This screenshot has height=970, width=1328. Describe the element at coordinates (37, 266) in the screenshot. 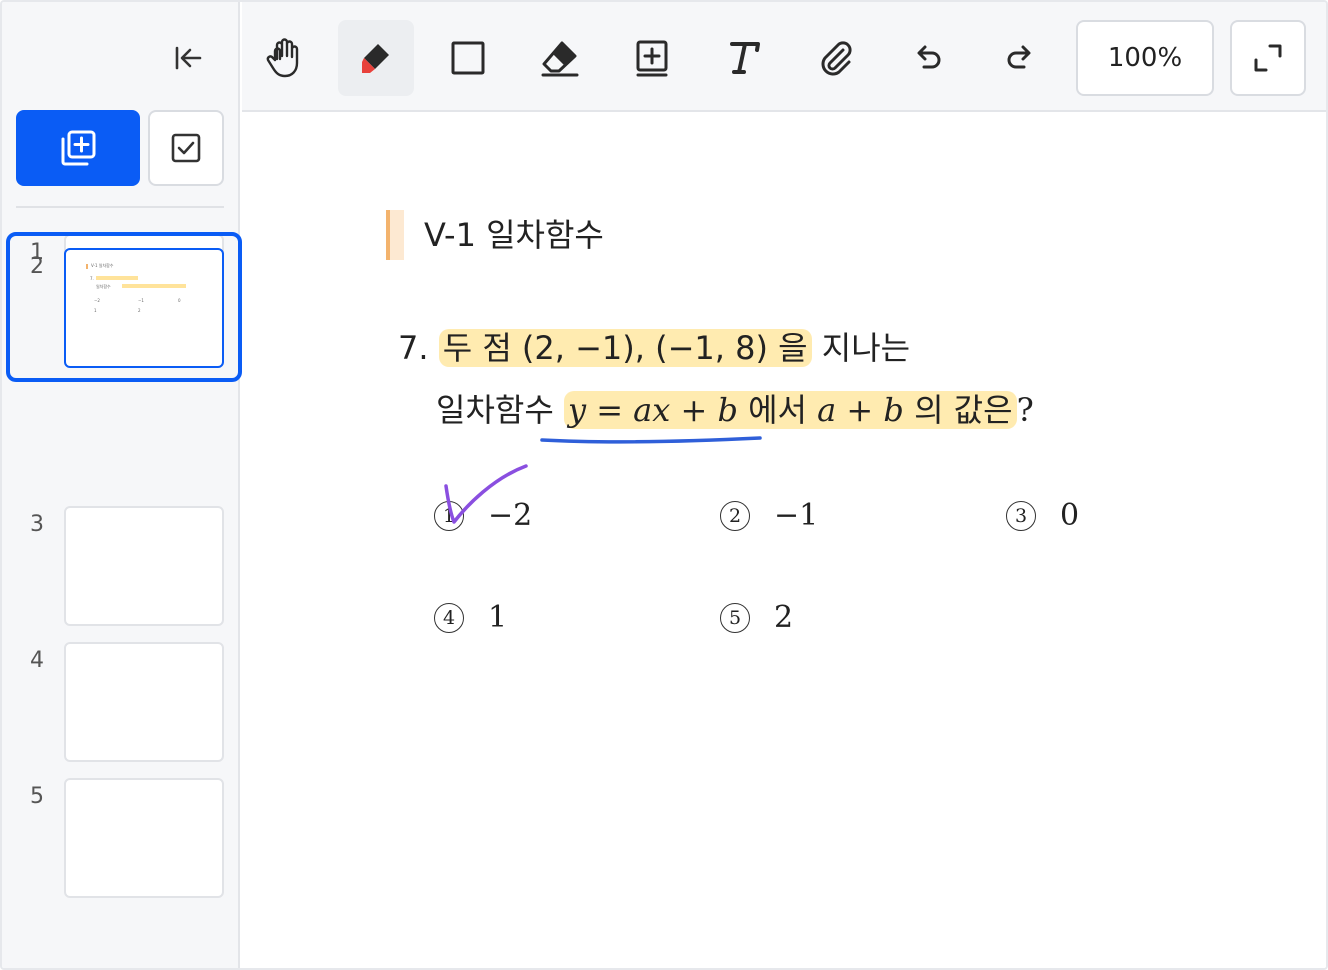

I see `page-number: 2` at that location.